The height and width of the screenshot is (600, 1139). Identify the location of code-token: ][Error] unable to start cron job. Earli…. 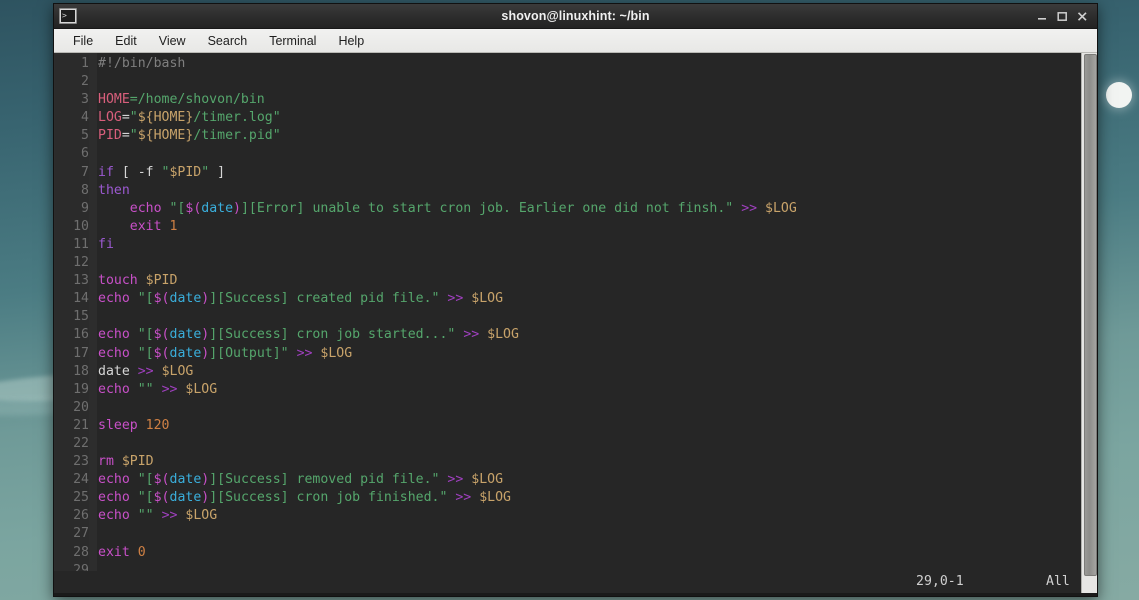
(487, 208).